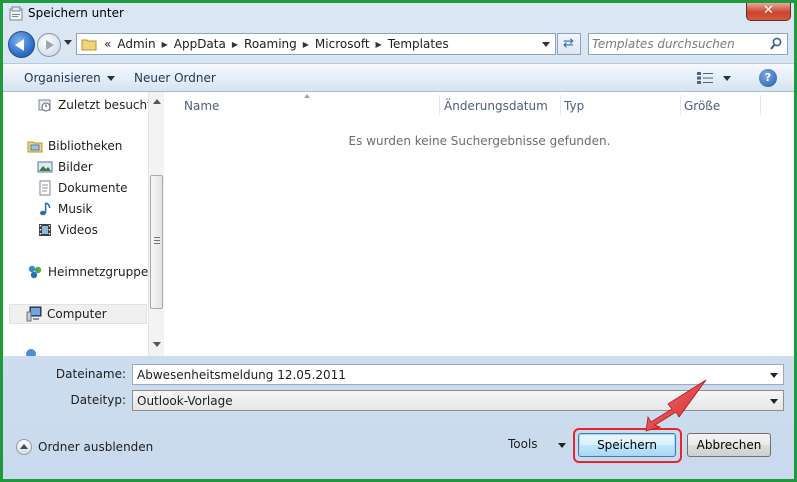  I want to click on back-button, so click(21, 44).